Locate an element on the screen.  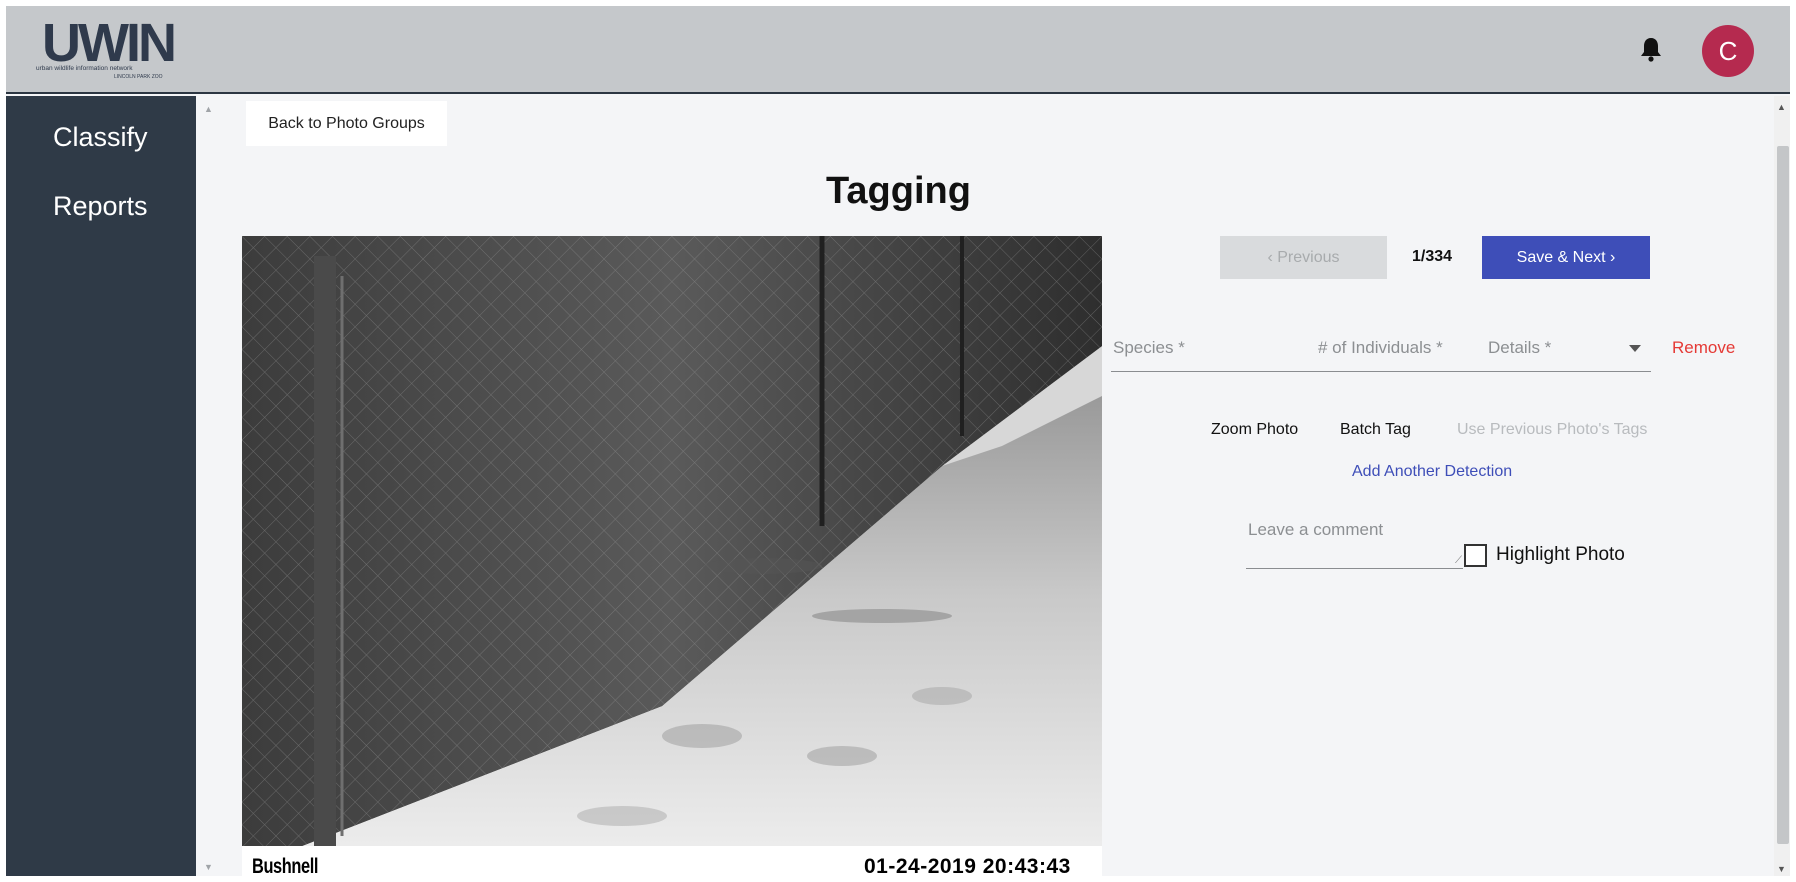
sidebar-scrollbar: ▲ ▼ is located at coordinates (208, 486).